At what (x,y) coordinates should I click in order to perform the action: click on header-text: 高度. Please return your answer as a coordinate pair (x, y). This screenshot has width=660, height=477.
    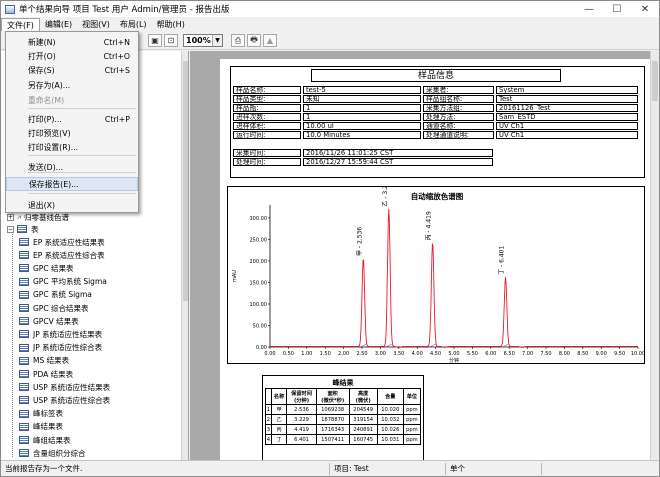
    Looking at the image, I should click on (363, 393).